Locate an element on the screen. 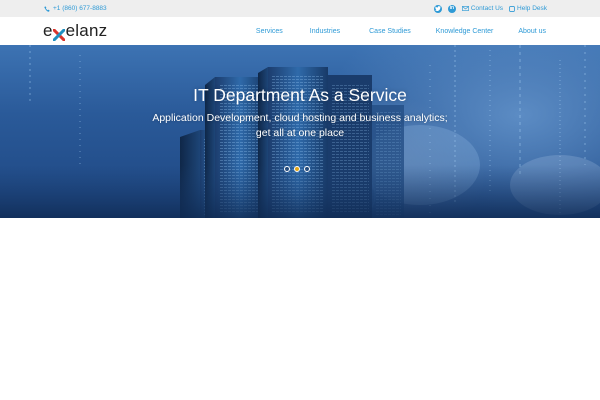 Image resolution: width=600 pixels, height=400 pixels. hero-subtitle-line-2: get all at one place is located at coordinates (300, 133).